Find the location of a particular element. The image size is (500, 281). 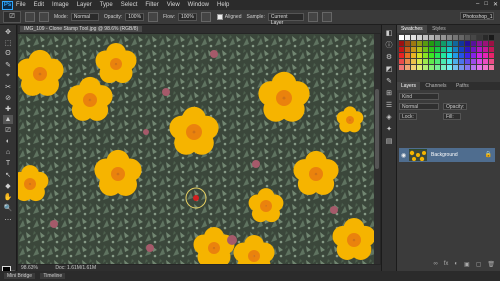

tab-timeline: Timeline is located at coordinates (53, 276).